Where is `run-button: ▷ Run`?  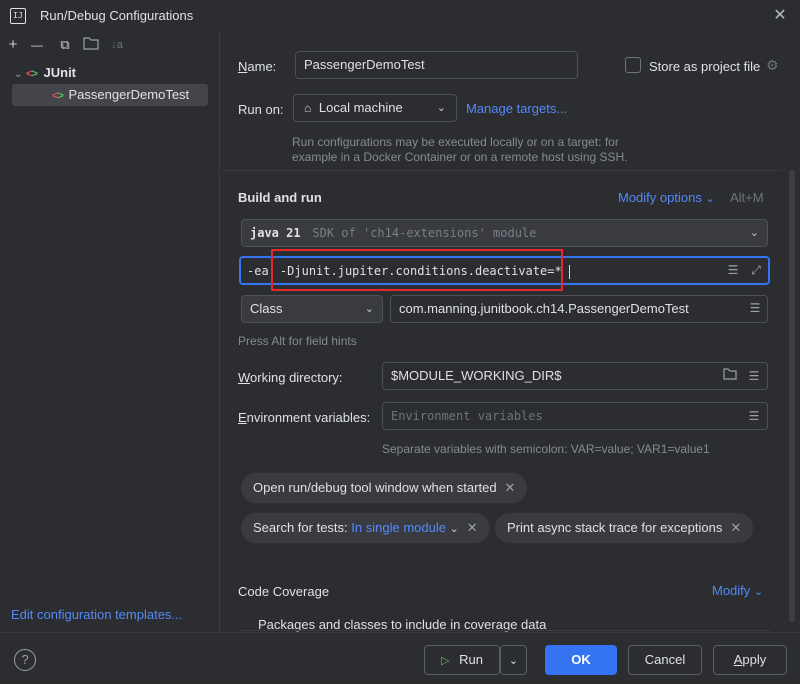
run-button: ▷ Run is located at coordinates (462, 660).